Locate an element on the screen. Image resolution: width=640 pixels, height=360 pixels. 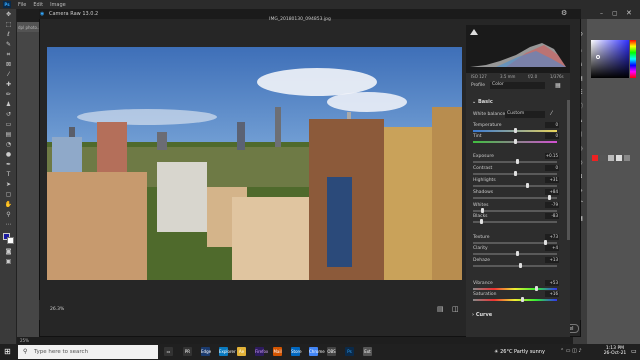
profile-select: Color is located at coordinates (517, 85).